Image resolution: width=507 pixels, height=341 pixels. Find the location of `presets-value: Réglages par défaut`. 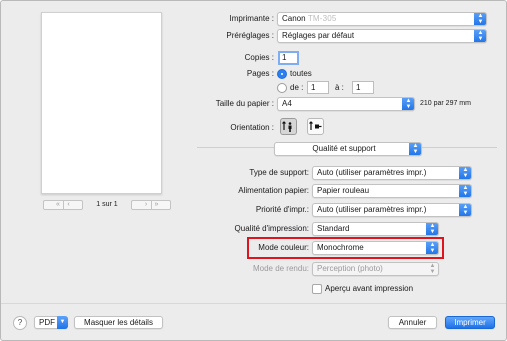

presets-value: Réglages par défaut is located at coordinates (318, 35).